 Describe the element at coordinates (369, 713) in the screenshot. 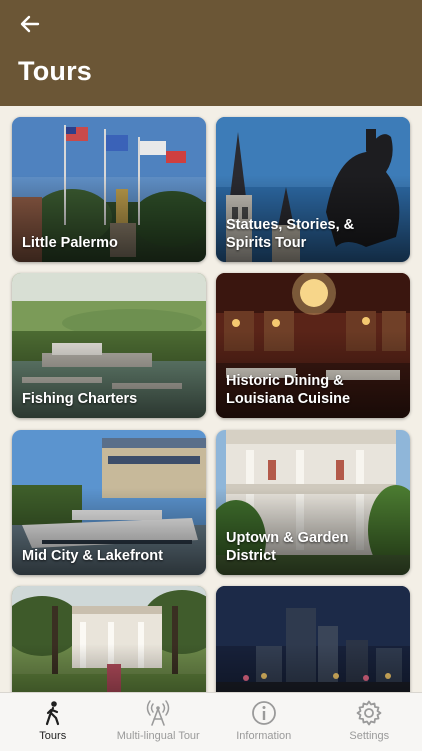

I see `gear-icon` at that location.